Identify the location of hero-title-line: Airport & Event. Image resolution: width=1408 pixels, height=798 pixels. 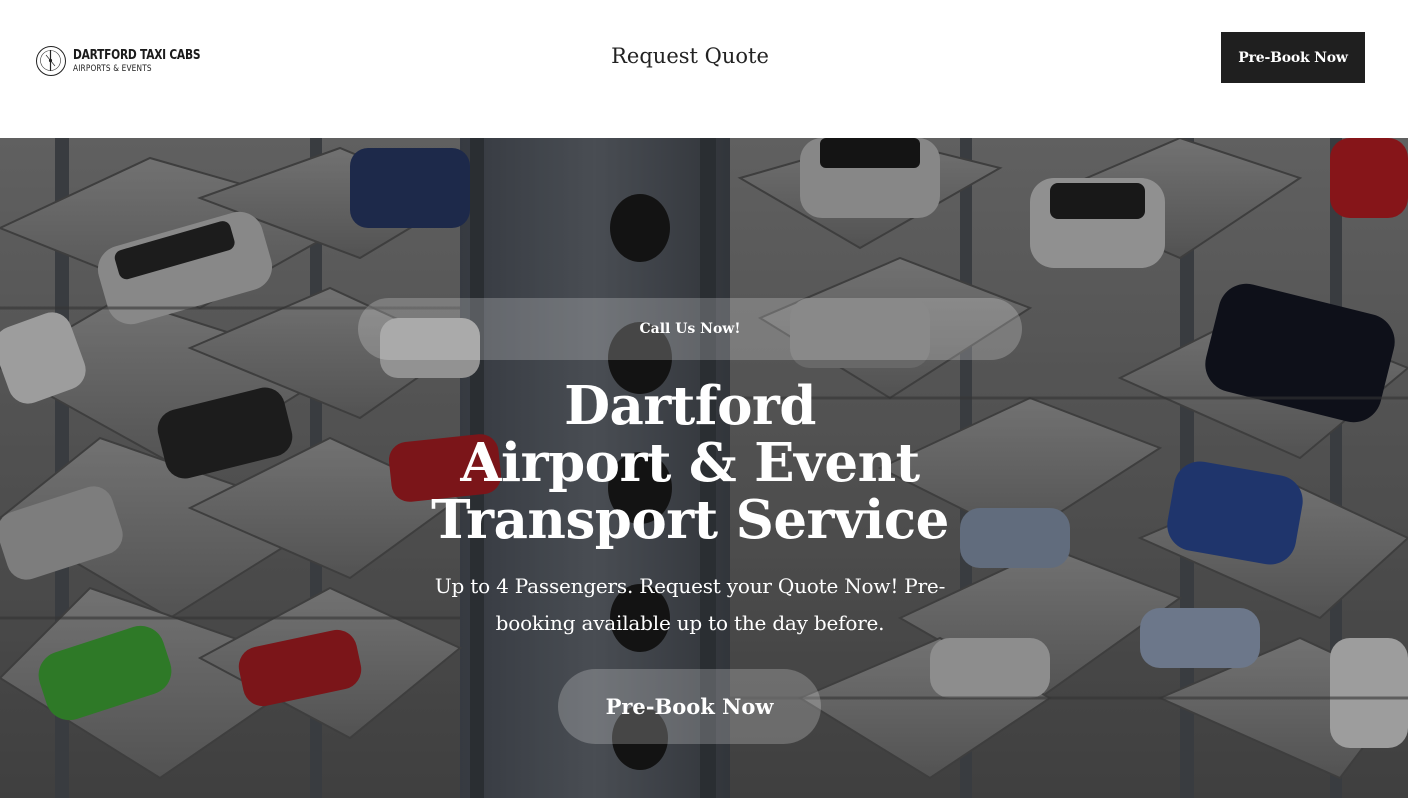
(690, 463).